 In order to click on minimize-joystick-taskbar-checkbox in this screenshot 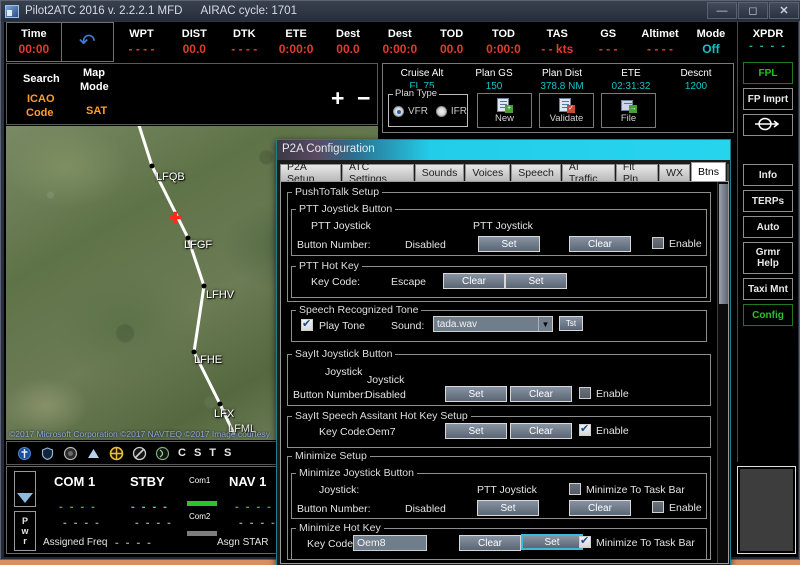, I will do `click(575, 489)`.